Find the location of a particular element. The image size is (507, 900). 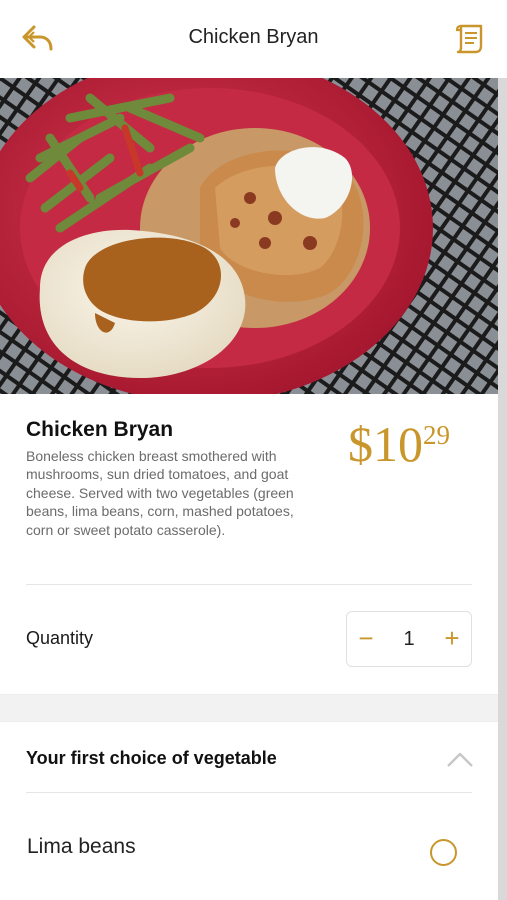

option-lima-beans-radio is located at coordinates (443, 852).